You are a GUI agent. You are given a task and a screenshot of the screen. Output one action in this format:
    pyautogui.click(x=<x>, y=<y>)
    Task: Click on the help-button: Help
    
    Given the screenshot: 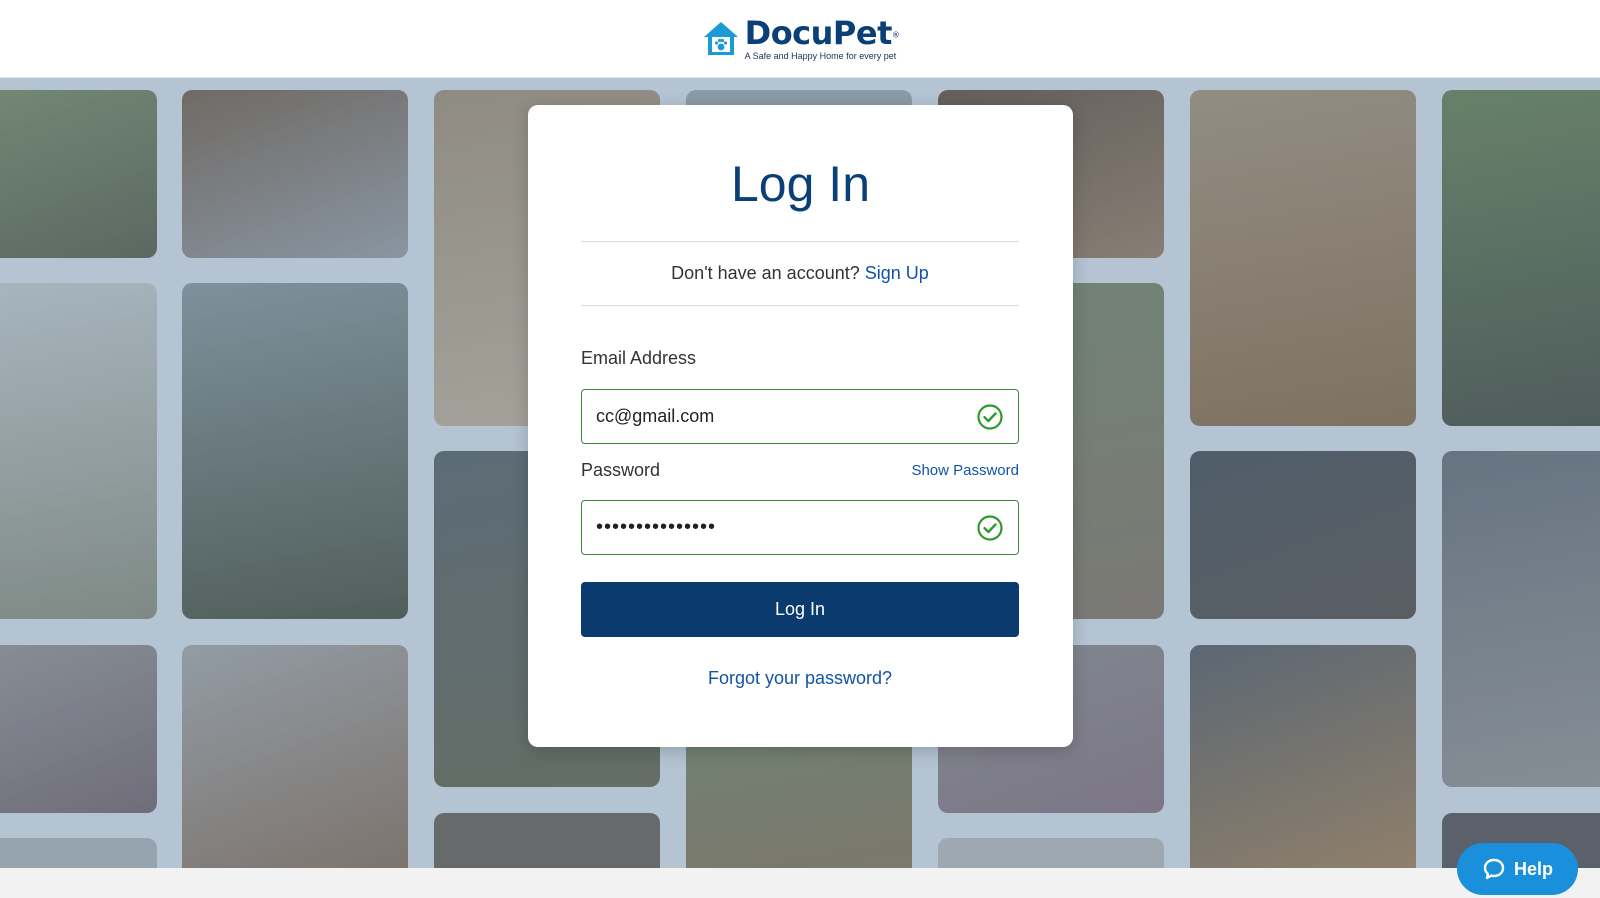 What is the action you would take?
    pyautogui.click(x=1517, y=869)
    